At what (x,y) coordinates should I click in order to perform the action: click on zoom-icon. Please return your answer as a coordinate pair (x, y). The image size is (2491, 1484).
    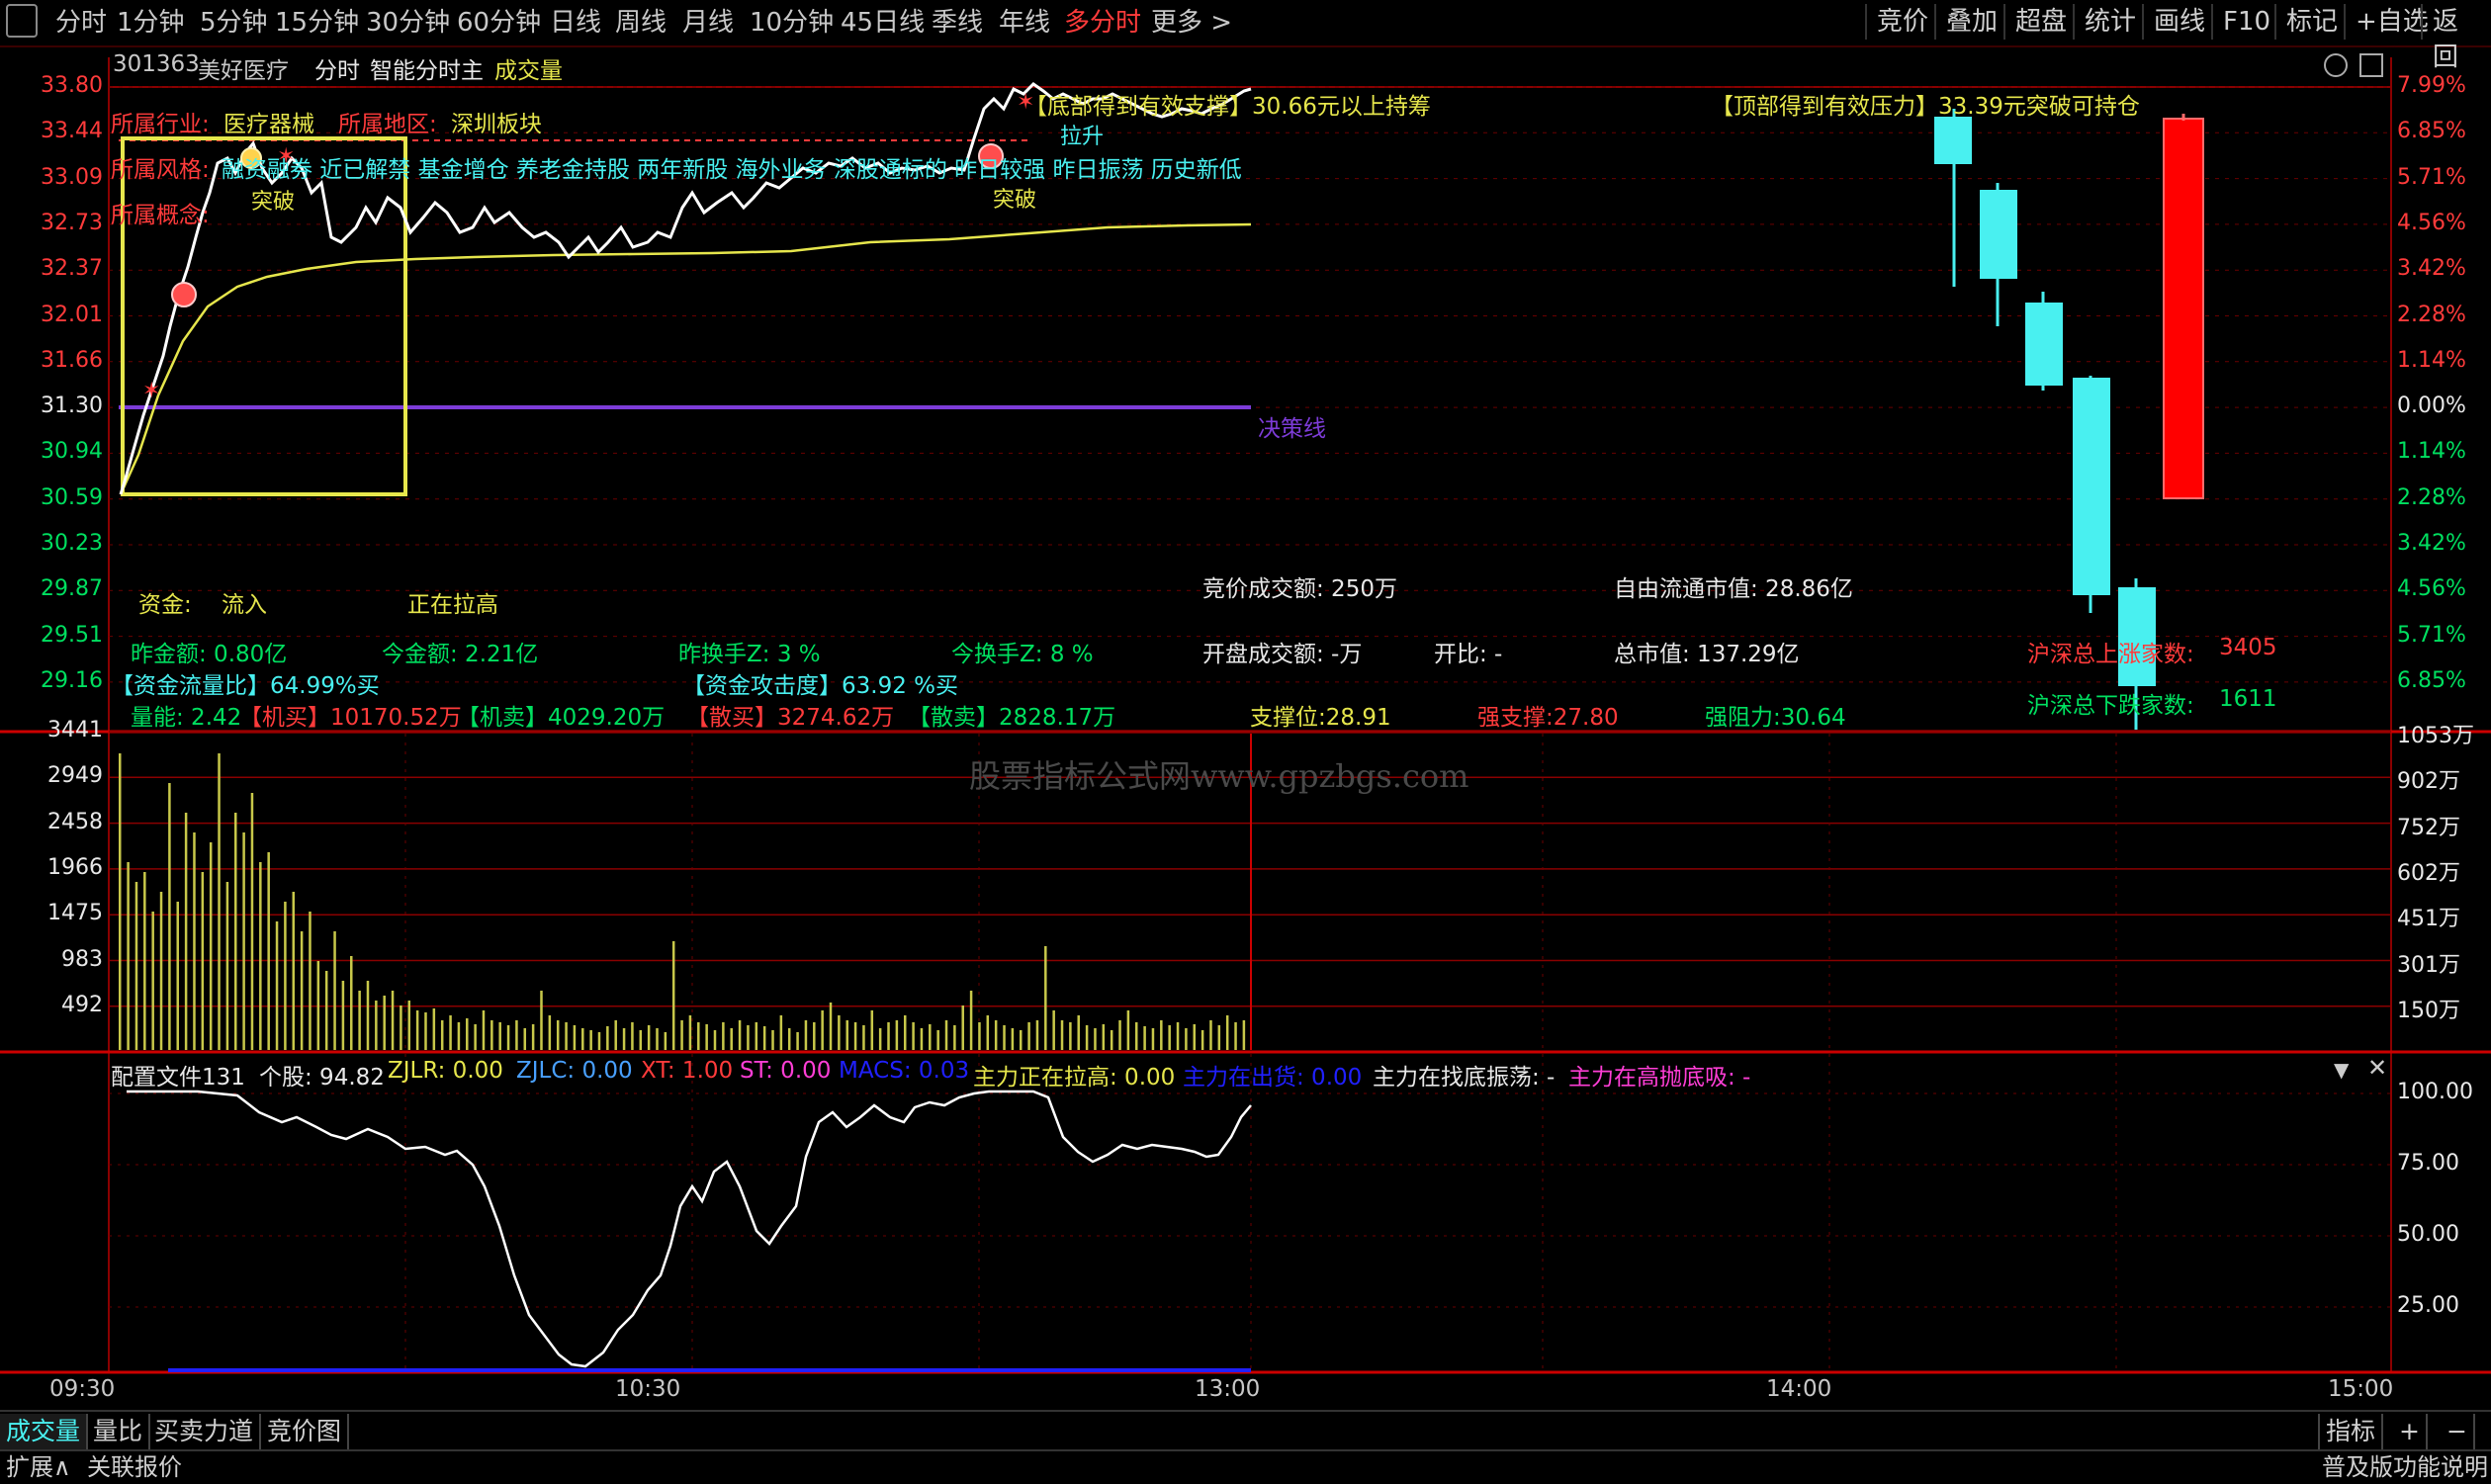
    Looking at the image, I should click on (2336, 65).